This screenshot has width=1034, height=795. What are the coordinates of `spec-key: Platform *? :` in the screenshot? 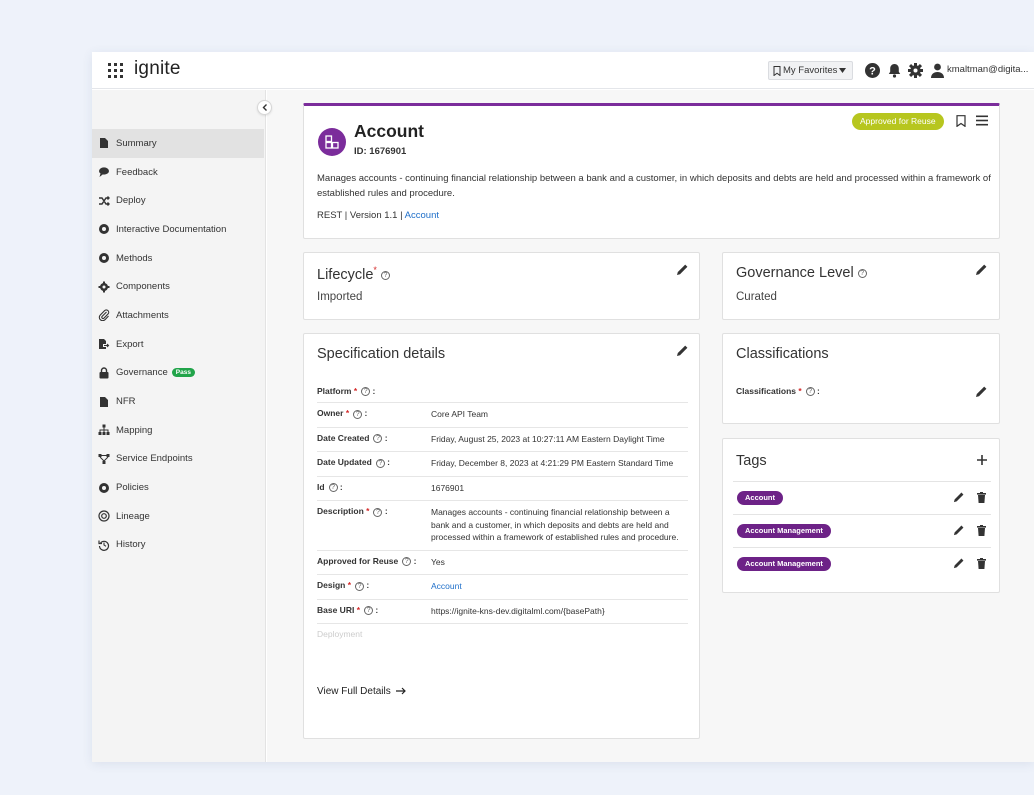 It's located at (346, 391).